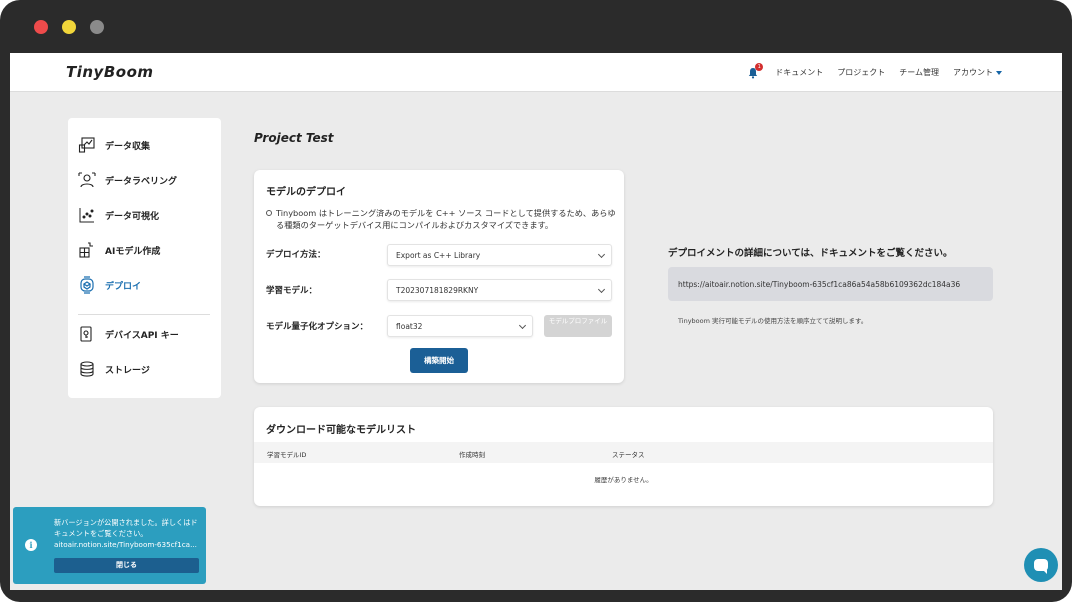 The image size is (1072, 602). Describe the element at coordinates (142, 335) in the screenshot. I see `sidebar-item-label: デバイスAPI キー` at that location.